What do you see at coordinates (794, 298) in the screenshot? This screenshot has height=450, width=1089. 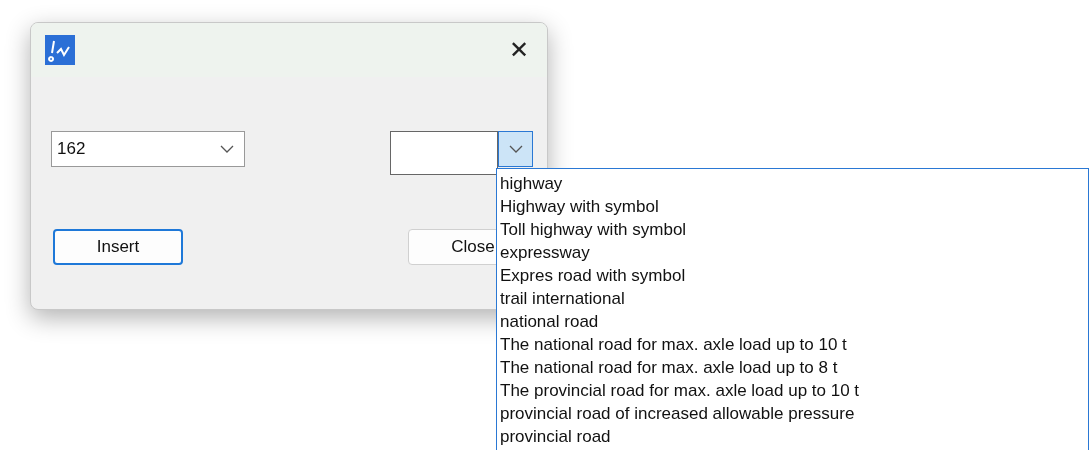 I see `dropdown-option: trail international` at bounding box center [794, 298].